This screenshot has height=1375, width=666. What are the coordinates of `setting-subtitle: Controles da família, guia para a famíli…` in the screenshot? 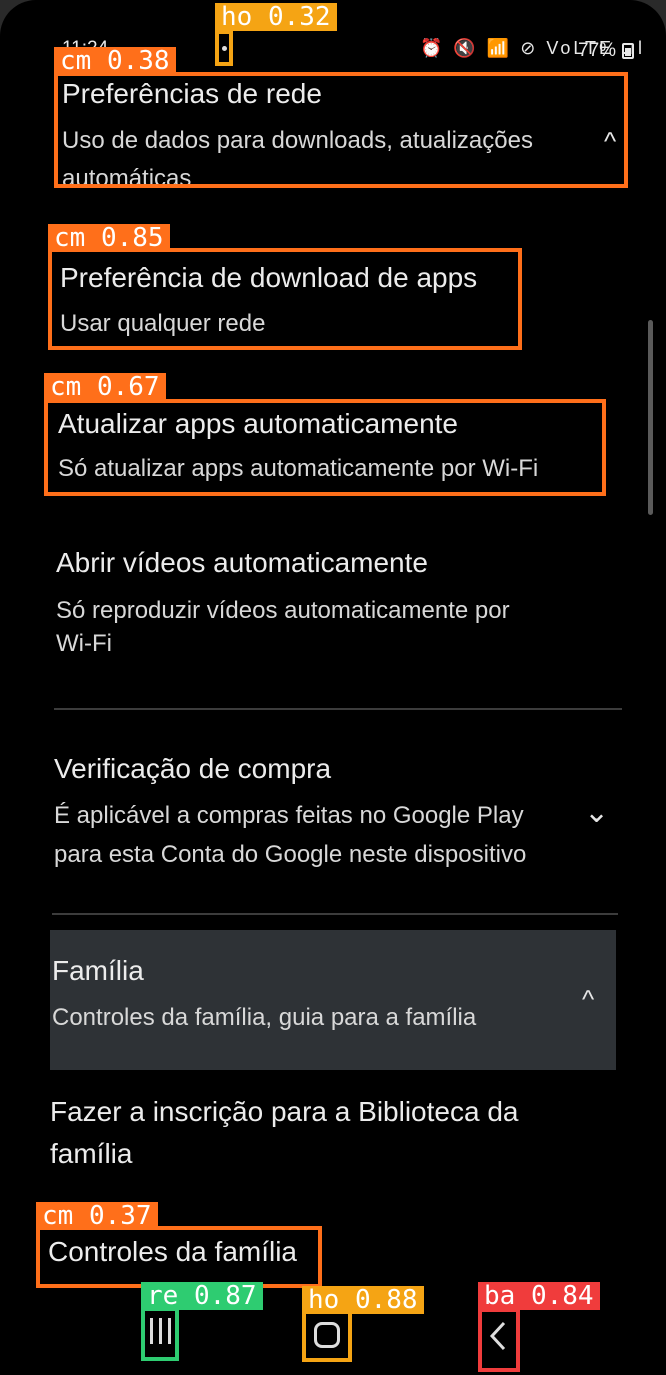 It's located at (264, 1017).